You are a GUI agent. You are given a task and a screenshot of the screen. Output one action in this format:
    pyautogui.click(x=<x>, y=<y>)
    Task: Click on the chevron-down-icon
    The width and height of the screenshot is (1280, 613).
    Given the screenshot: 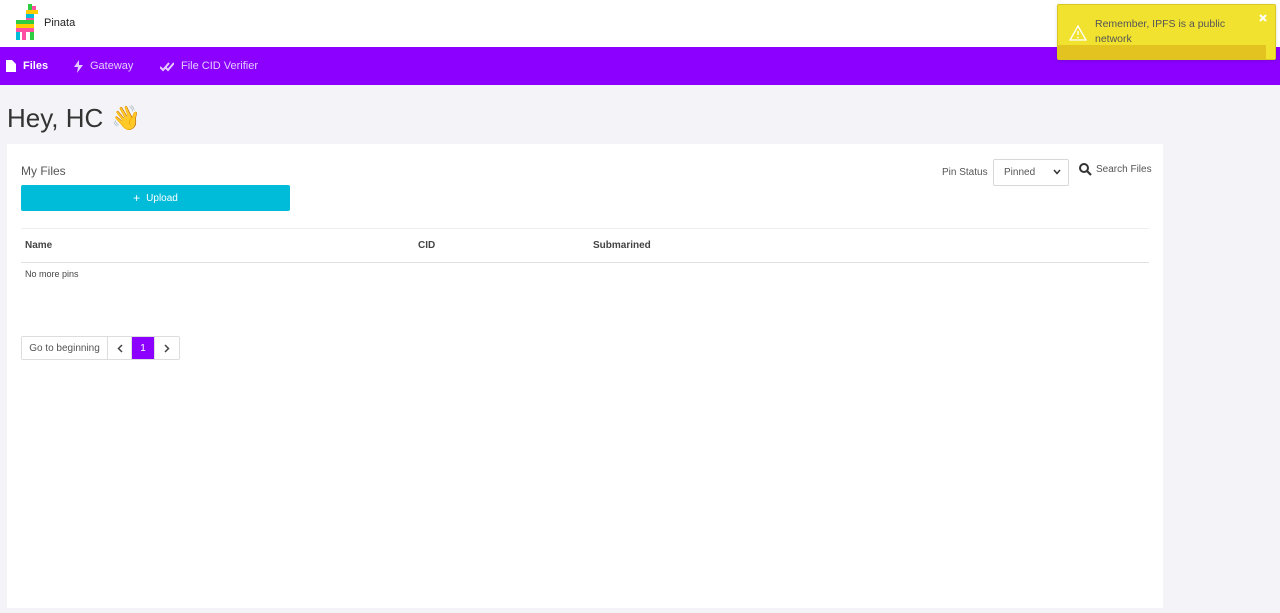 What is the action you would take?
    pyautogui.click(x=1057, y=172)
    